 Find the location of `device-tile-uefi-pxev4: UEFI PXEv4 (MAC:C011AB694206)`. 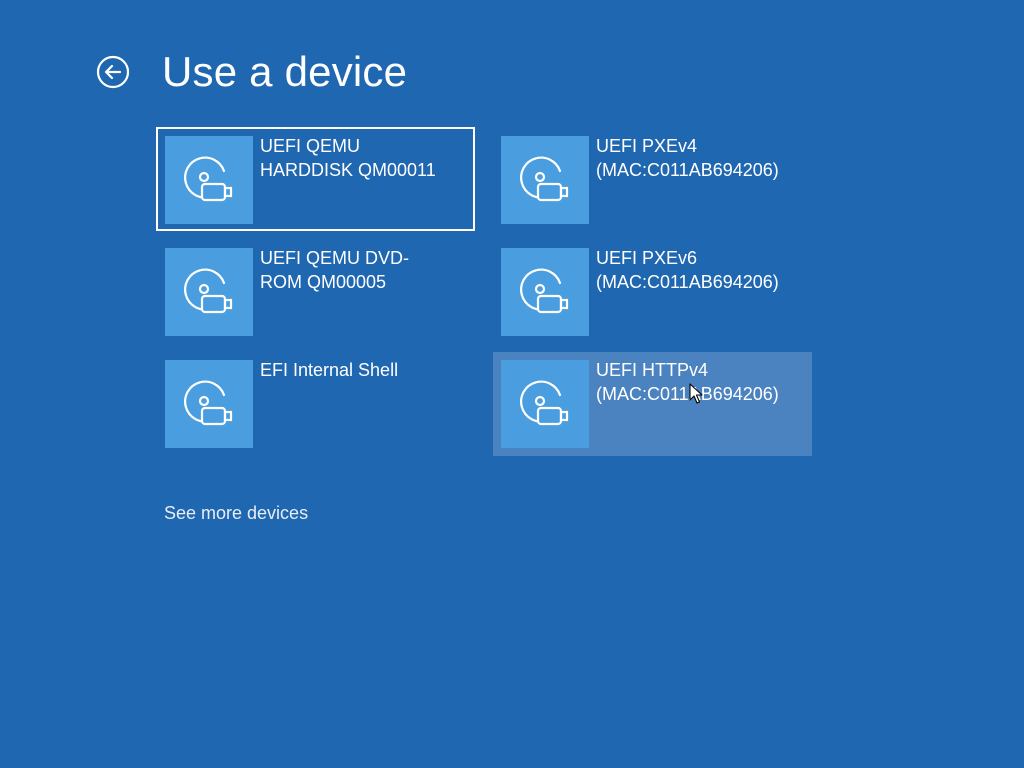

device-tile-uefi-pxev4: UEFI PXEv4 (MAC:C011AB694206) is located at coordinates (652, 180).